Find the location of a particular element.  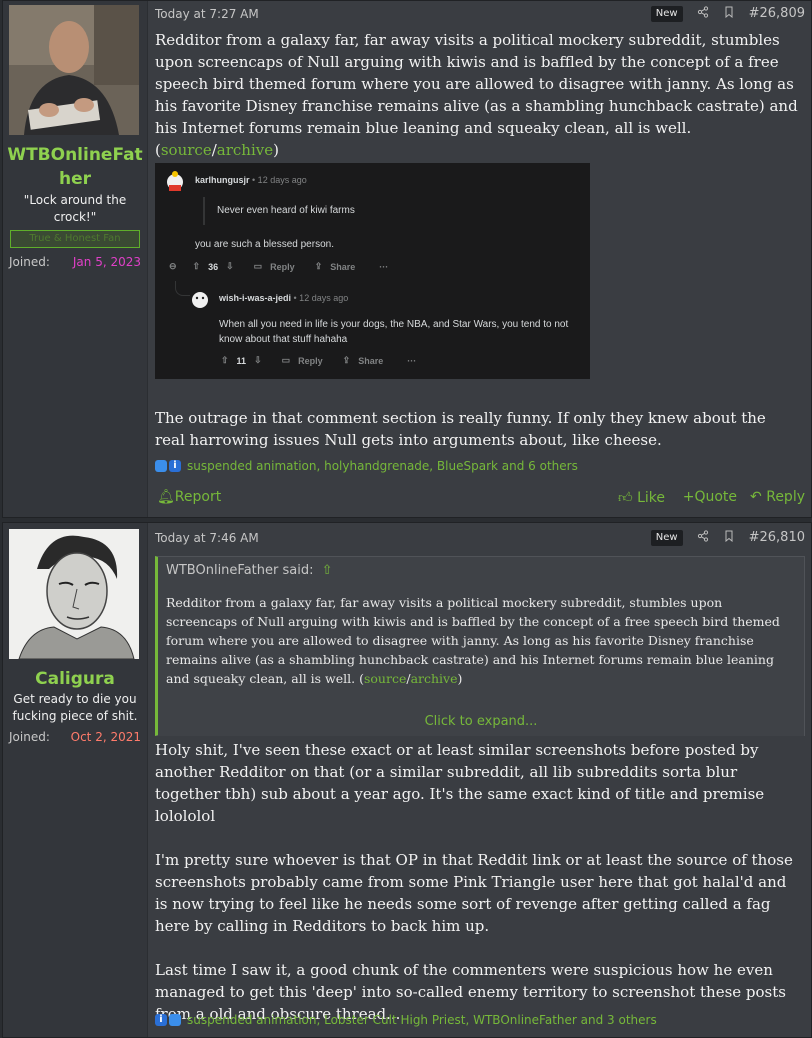

comment-user: karlhungusjr is located at coordinates (222, 180).